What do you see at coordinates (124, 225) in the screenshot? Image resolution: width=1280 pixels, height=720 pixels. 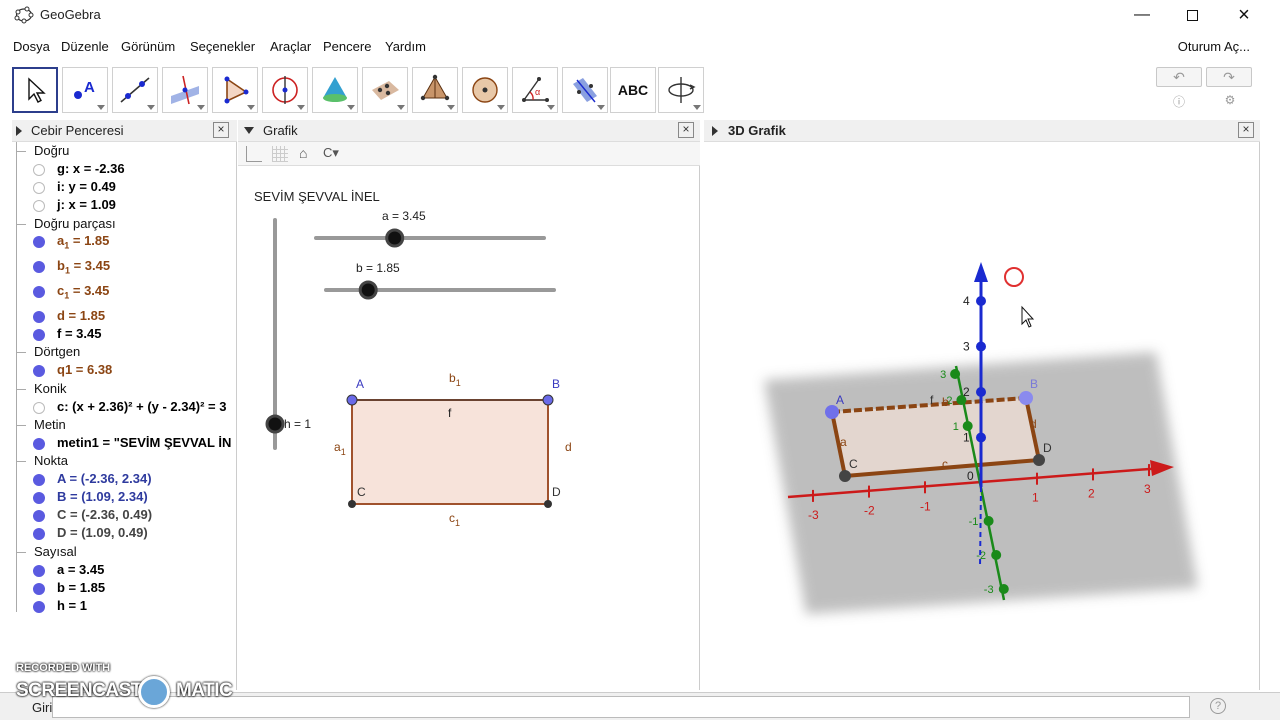 I see `algebra-category: Doğru parçası` at bounding box center [124, 225].